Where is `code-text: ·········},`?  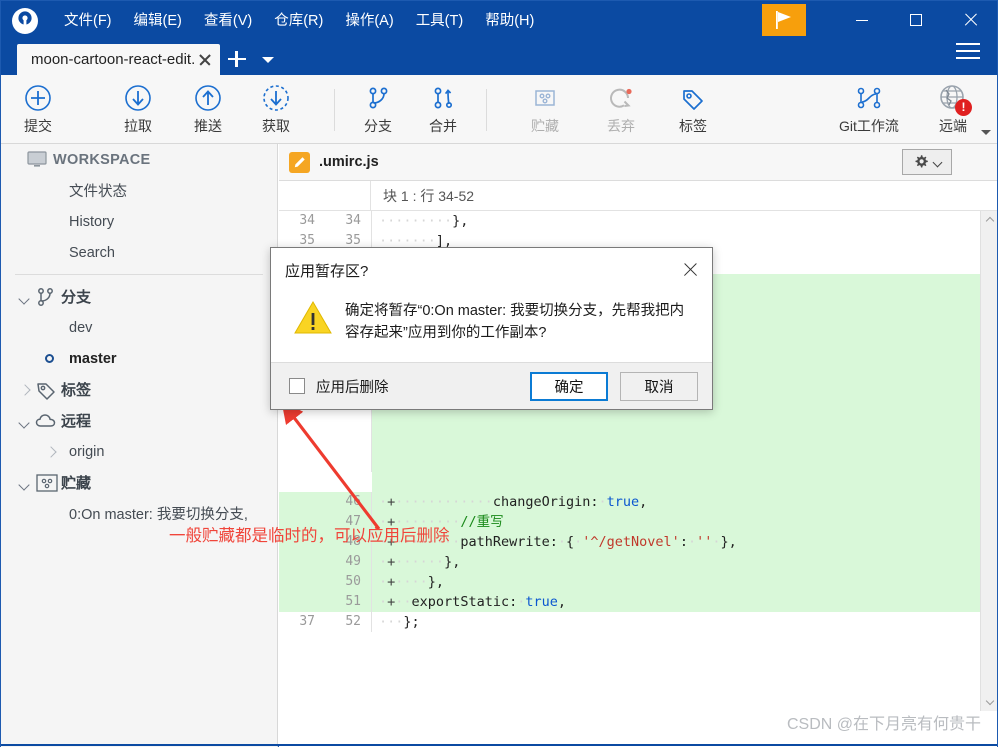 code-text: ·········}, is located at coordinates (424, 221).